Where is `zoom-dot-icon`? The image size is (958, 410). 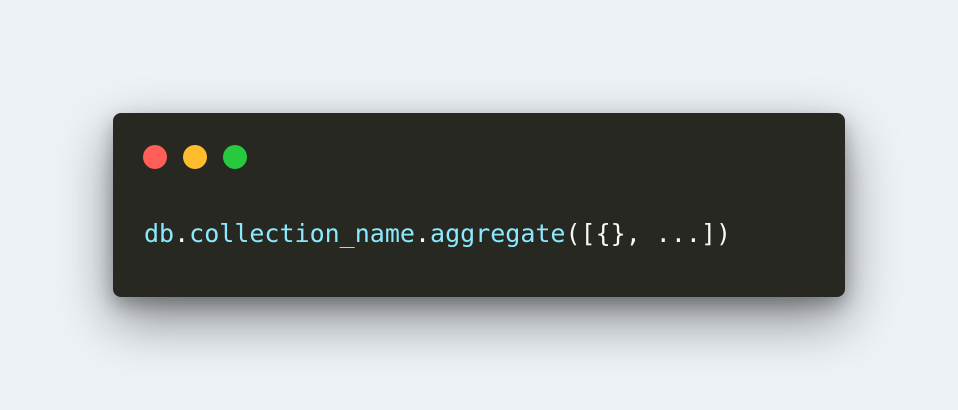 zoom-dot-icon is located at coordinates (235, 157).